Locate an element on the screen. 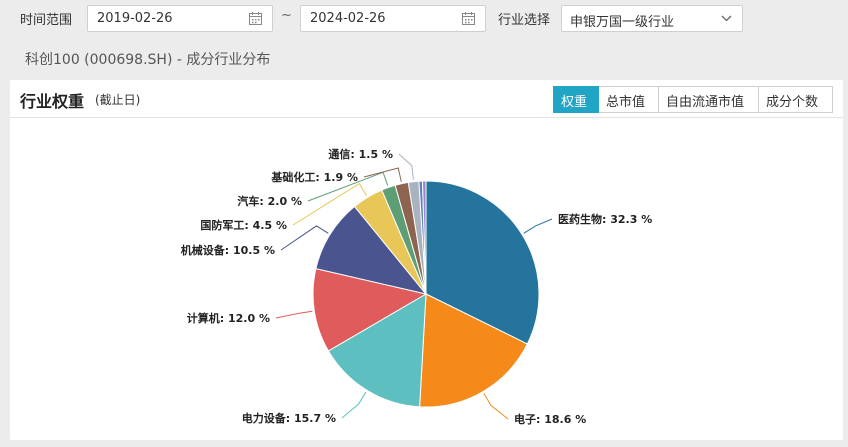 This screenshot has height=447, width=848. slice-label: 基础化工: 1.9 % is located at coordinates (314, 177).